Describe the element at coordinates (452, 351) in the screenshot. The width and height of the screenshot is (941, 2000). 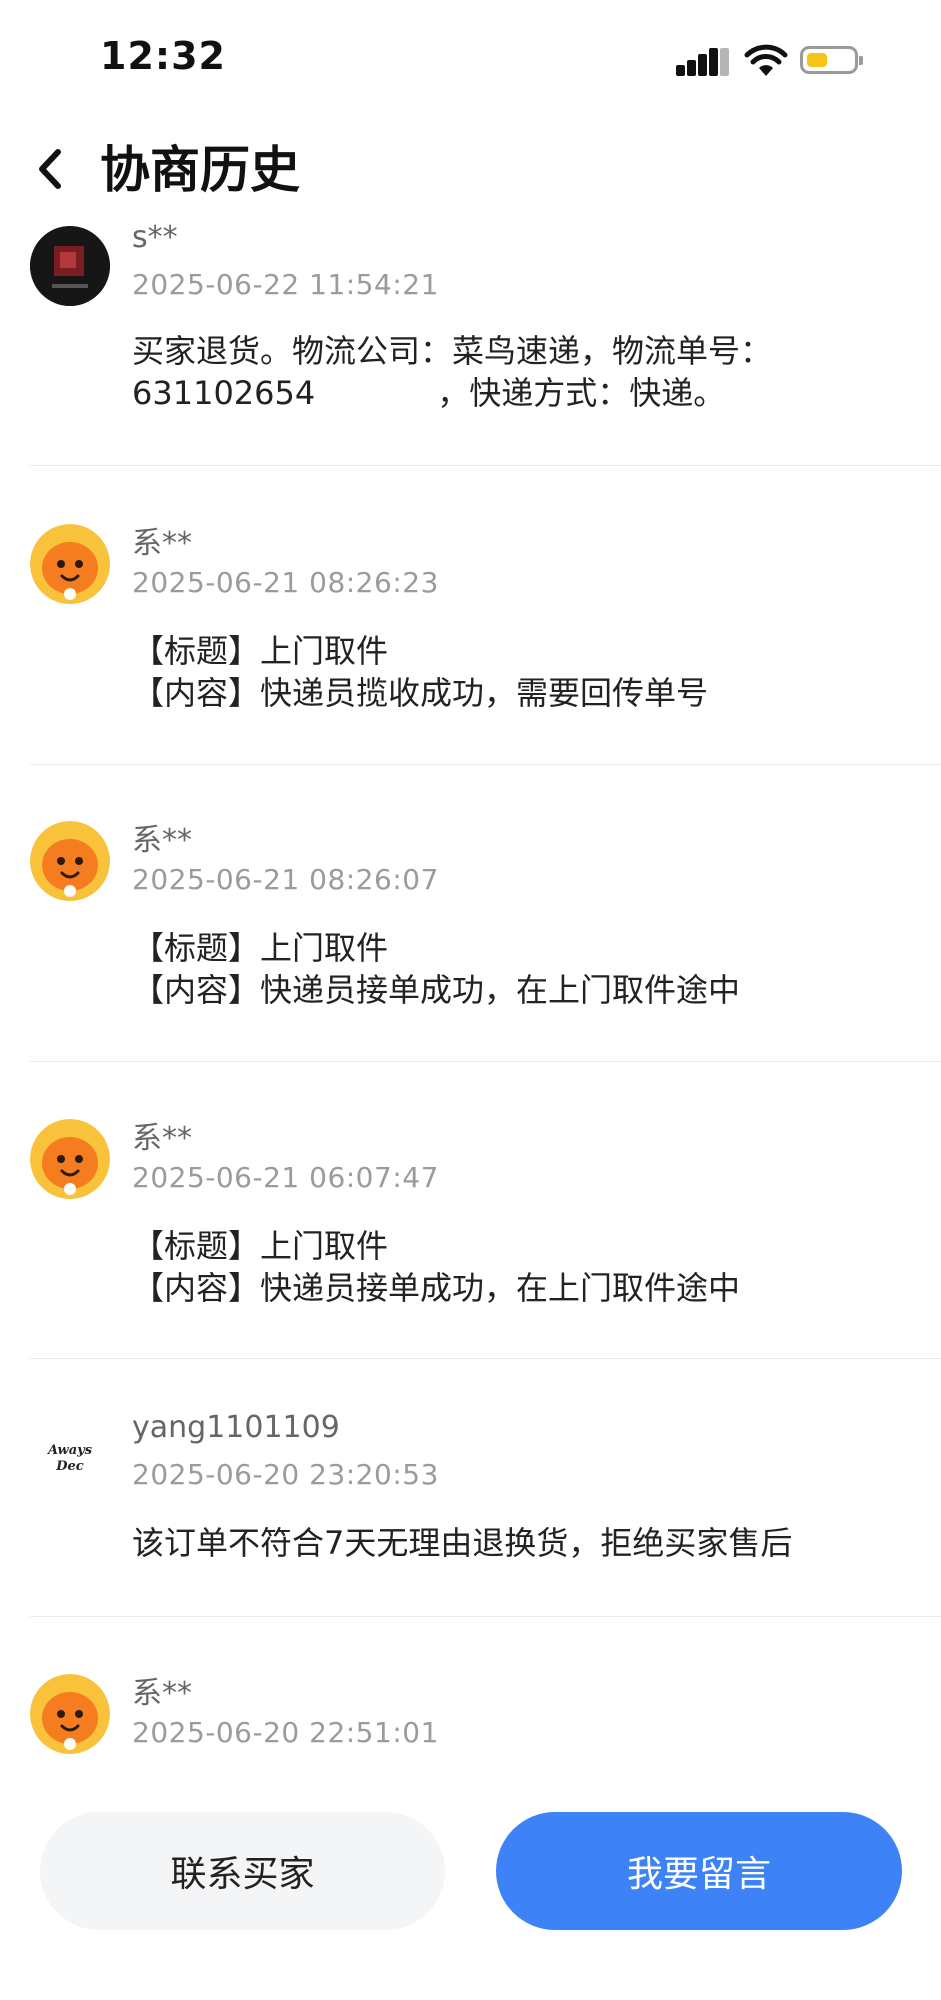
I see `content-line: 买家退货。物流公司：菜鸟速递，物流单号：` at that location.